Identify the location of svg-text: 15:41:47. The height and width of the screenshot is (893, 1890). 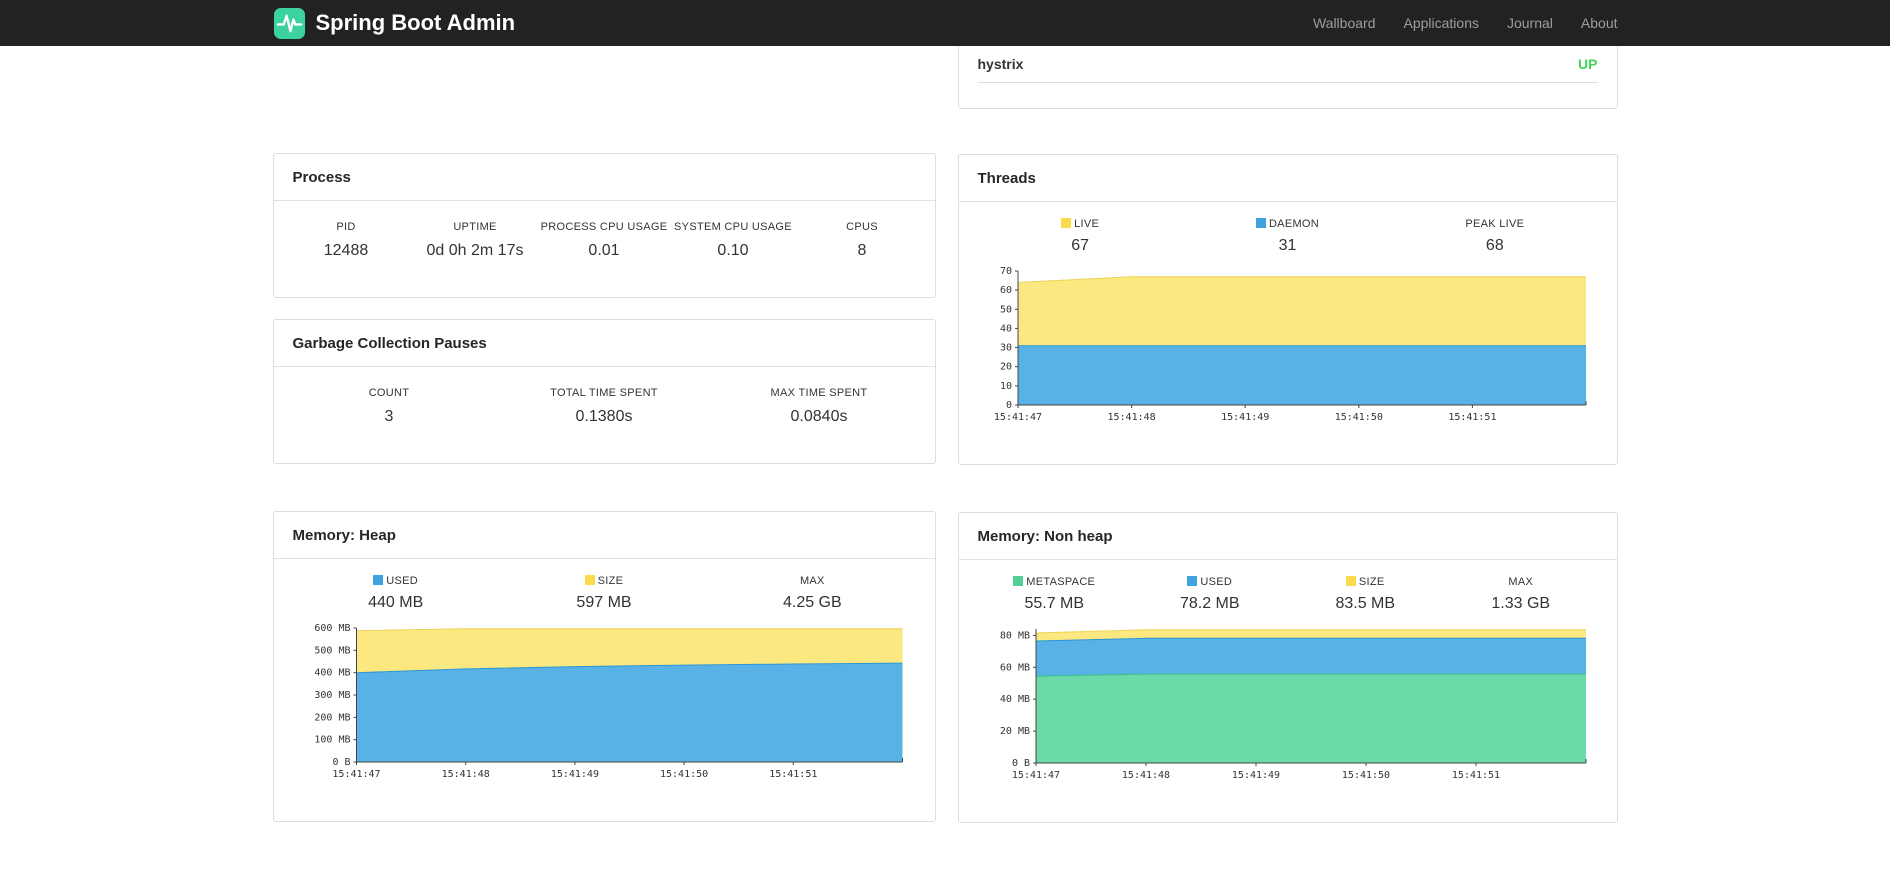
(1017, 417).